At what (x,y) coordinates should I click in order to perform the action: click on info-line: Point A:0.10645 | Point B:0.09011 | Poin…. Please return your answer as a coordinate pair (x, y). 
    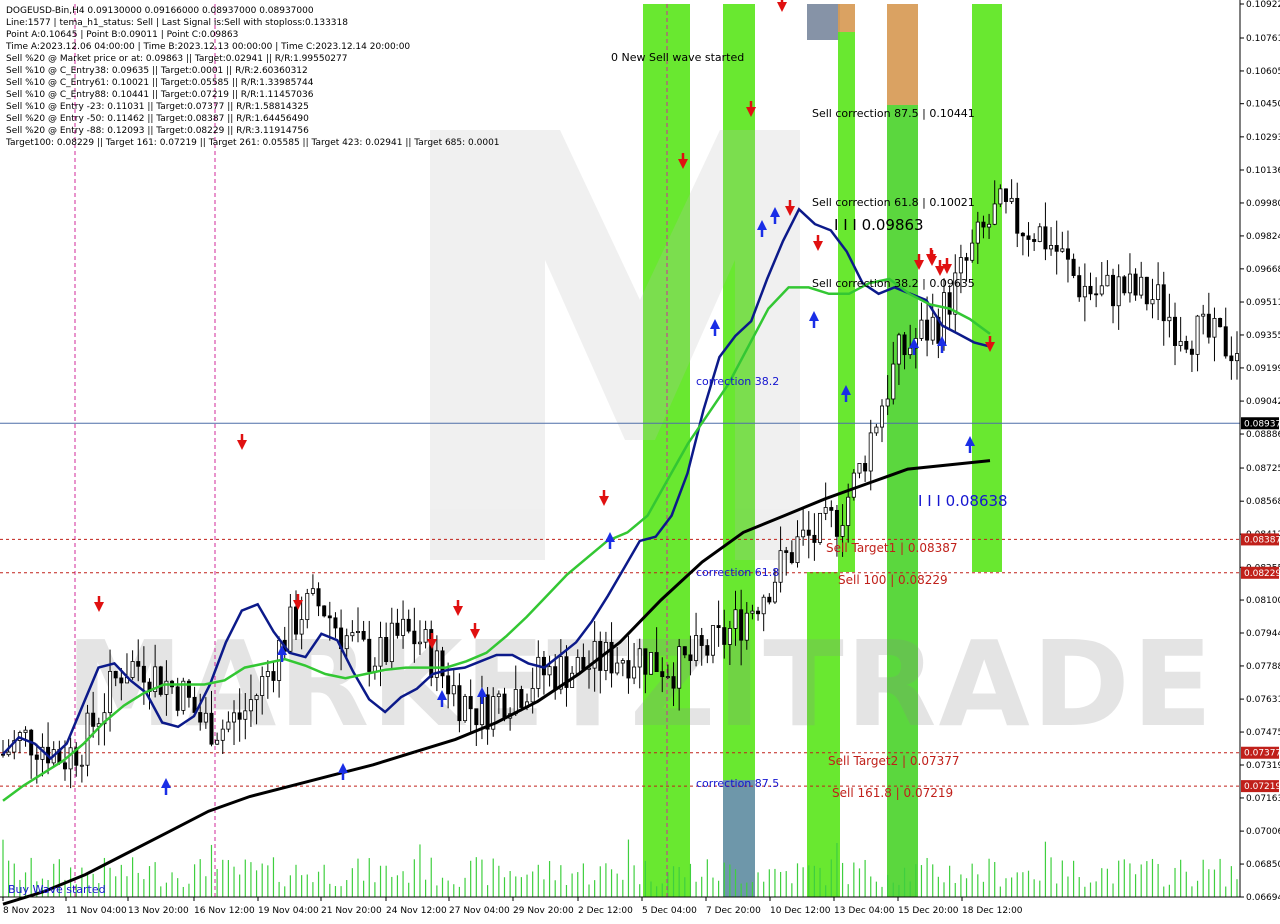
    Looking at the image, I should click on (122, 35).